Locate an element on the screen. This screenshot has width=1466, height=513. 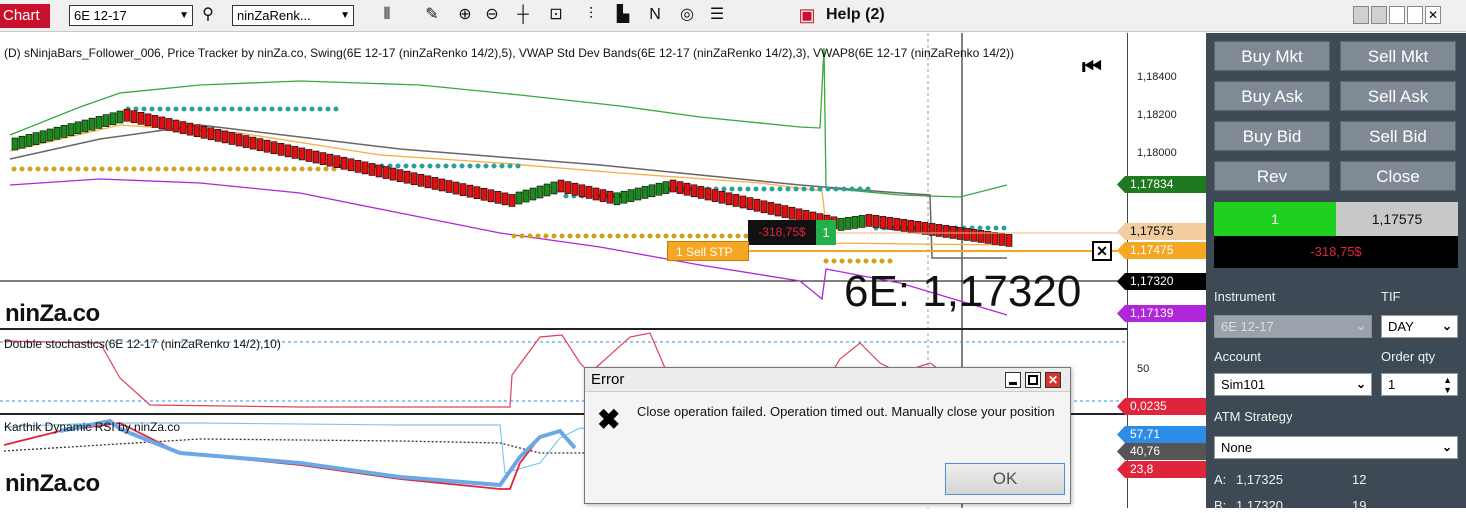
sell-stop-order-marker: 1 Sell STP is located at coordinates (708, 251).